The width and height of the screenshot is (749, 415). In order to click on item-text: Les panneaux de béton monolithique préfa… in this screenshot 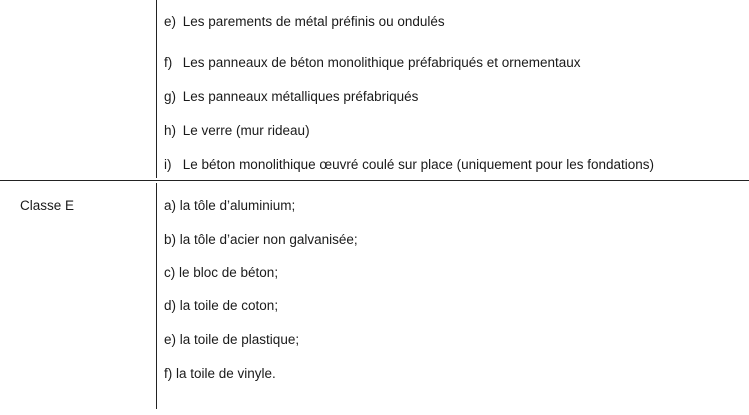, I will do `click(381, 62)`.